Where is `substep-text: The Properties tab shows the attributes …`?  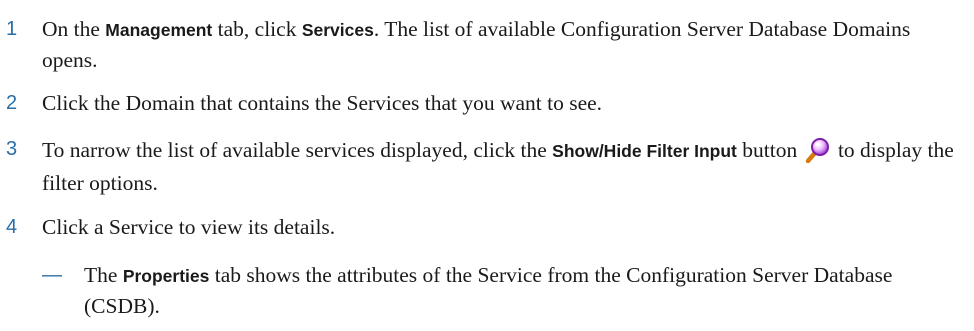 substep-text: The Properties tab shows the attributes … is located at coordinates (488, 290).